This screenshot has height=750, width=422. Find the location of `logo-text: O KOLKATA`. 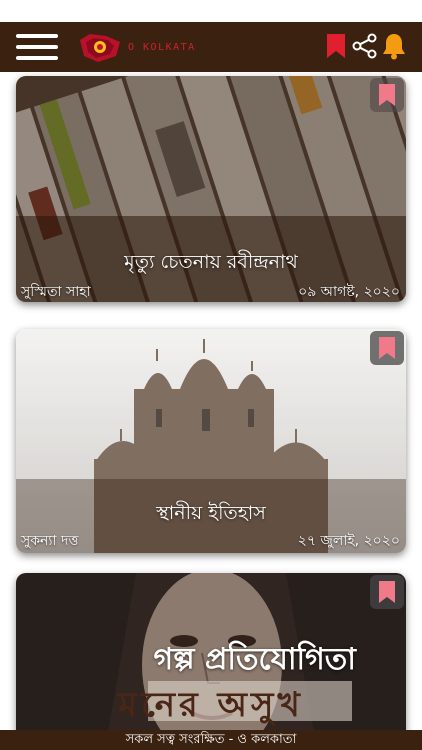

logo-text: O KOLKATA is located at coordinates (162, 47).